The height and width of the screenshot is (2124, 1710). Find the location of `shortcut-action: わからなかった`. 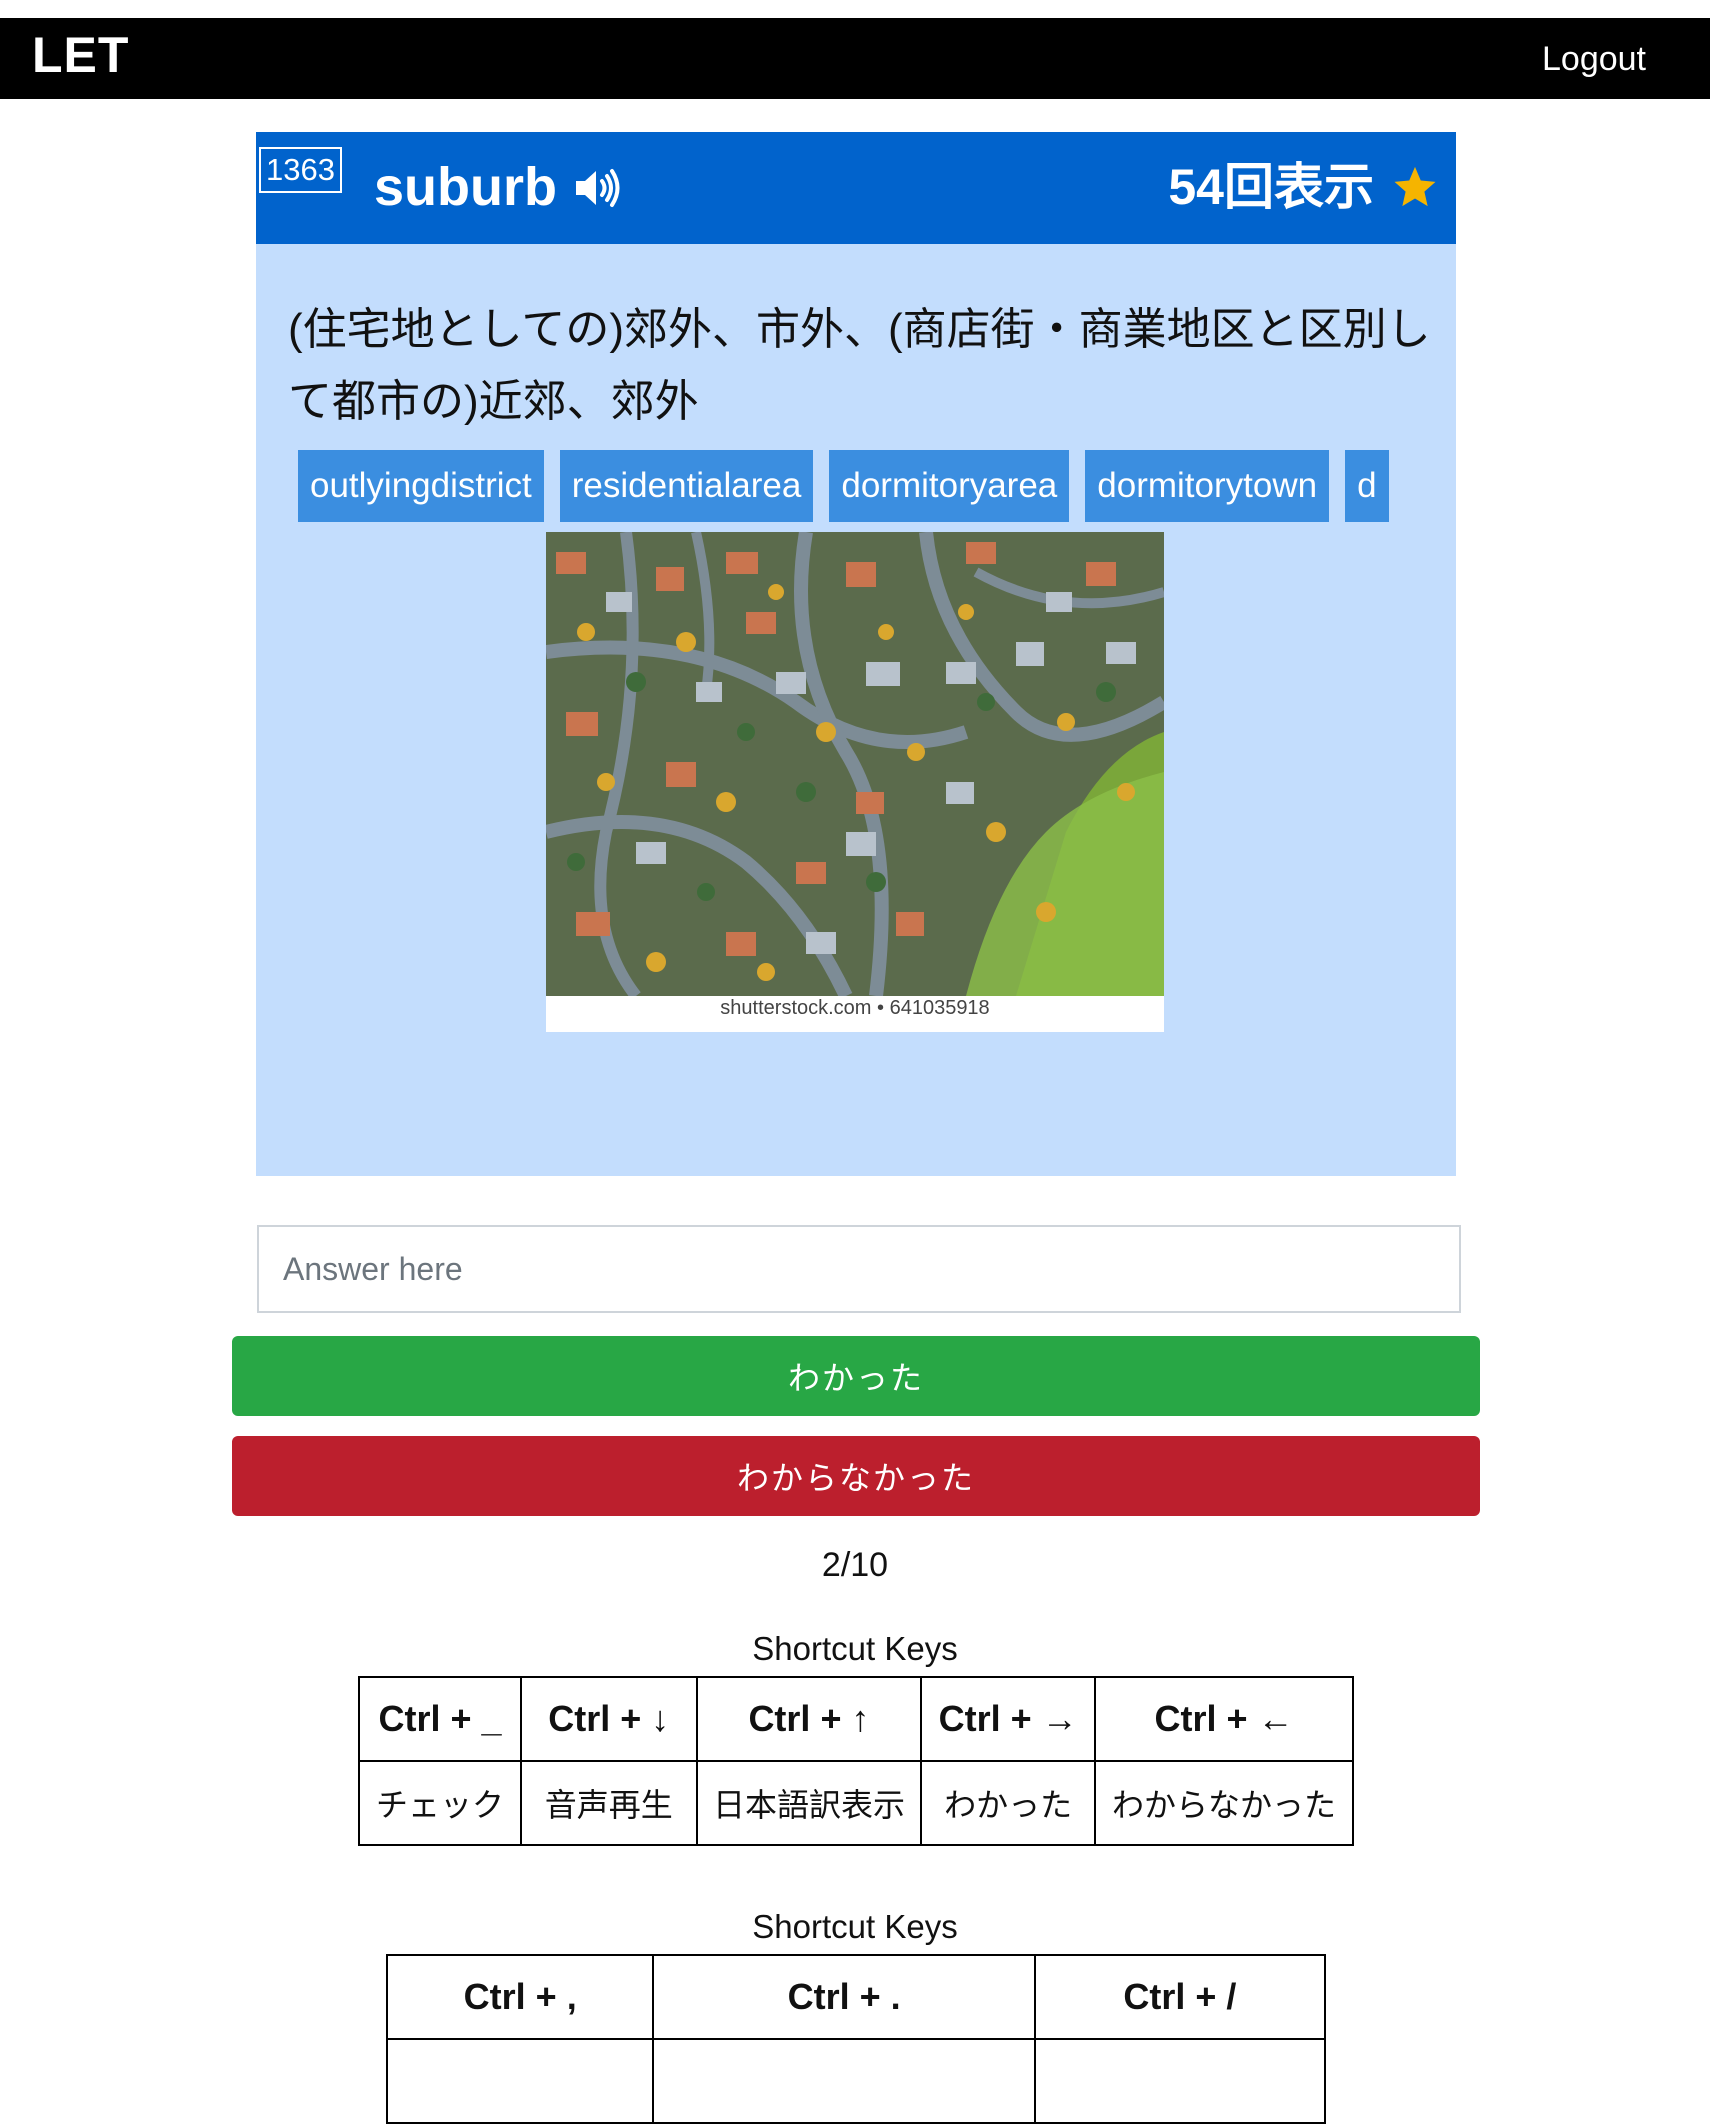

shortcut-action: わからなかった is located at coordinates (1224, 1803).